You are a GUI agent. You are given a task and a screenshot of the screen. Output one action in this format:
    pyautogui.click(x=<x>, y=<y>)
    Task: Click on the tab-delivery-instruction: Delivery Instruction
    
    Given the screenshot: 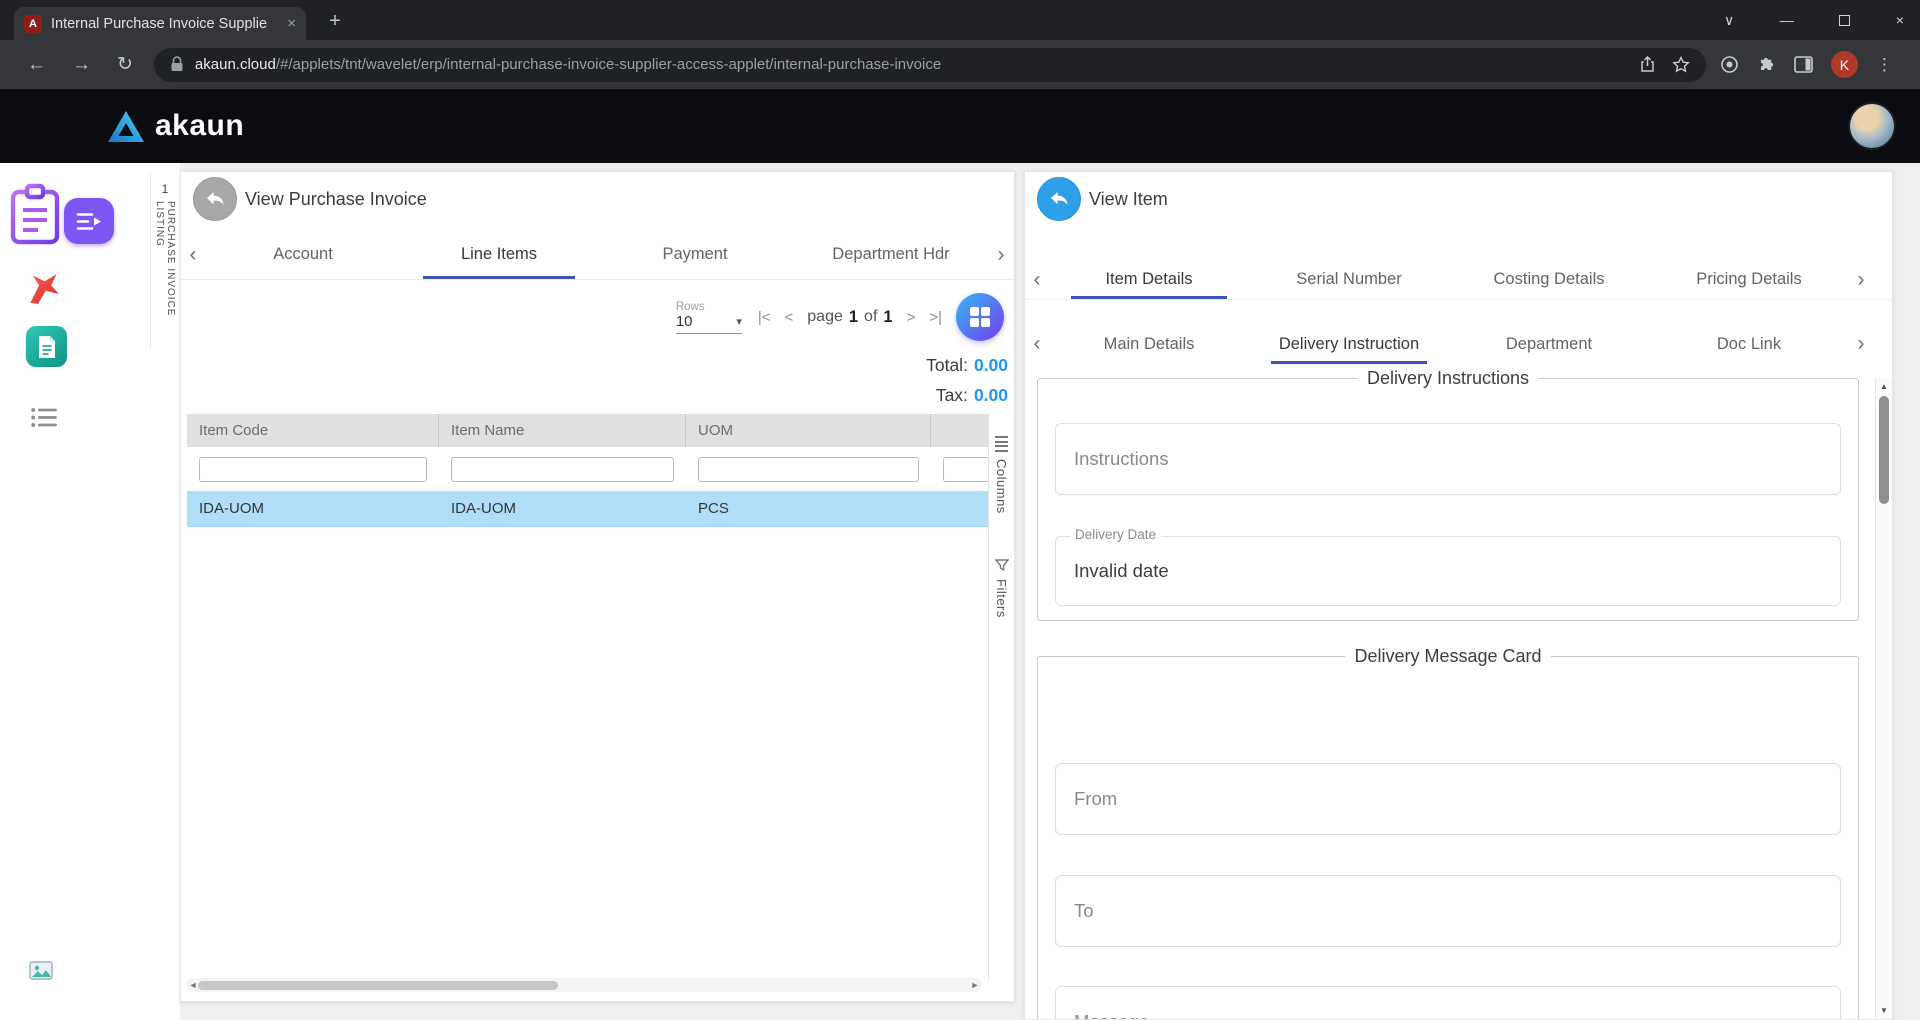 What is the action you would take?
    pyautogui.click(x=1349, y=344)
    